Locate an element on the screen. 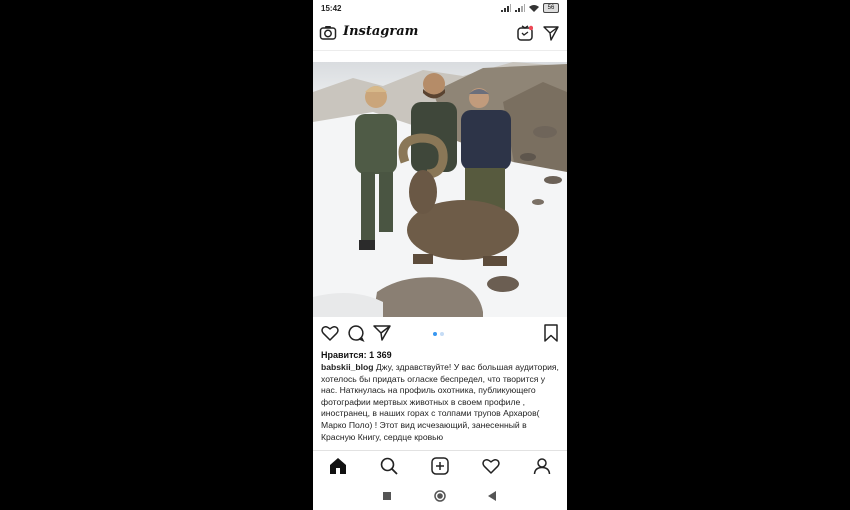 This screenshot has width=850, height=510. battery-icon: 56 is located at coordinates (551, 8).